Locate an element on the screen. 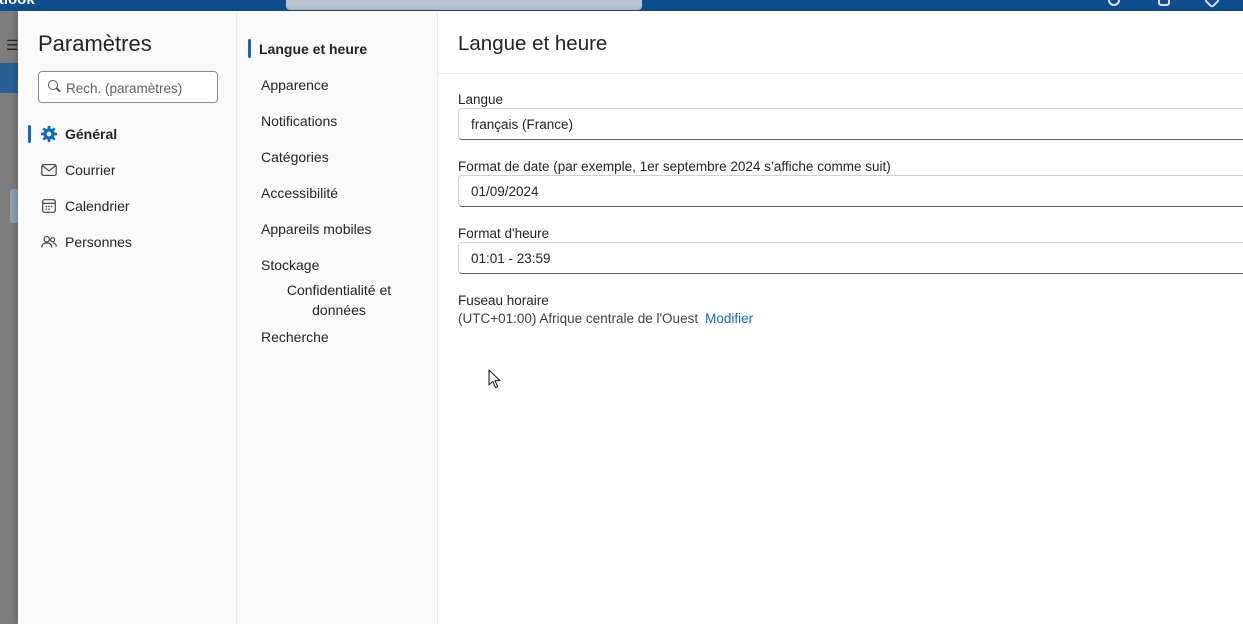 Image resolution: width=1243 pixels, height=624 pixels. subnav-language-time: Langue et heure is located at coordinates (308, 48).